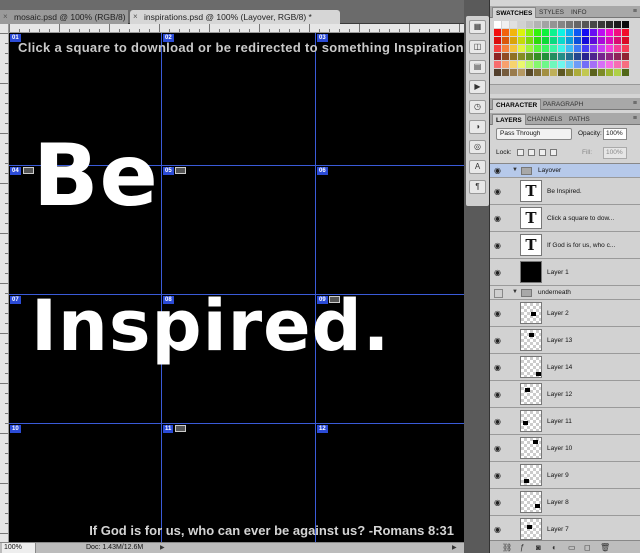  Describe the element at coordinates (565, 171) in the screenshot. I see `layer-group-row: ◉ ▼ Layover` at that location.